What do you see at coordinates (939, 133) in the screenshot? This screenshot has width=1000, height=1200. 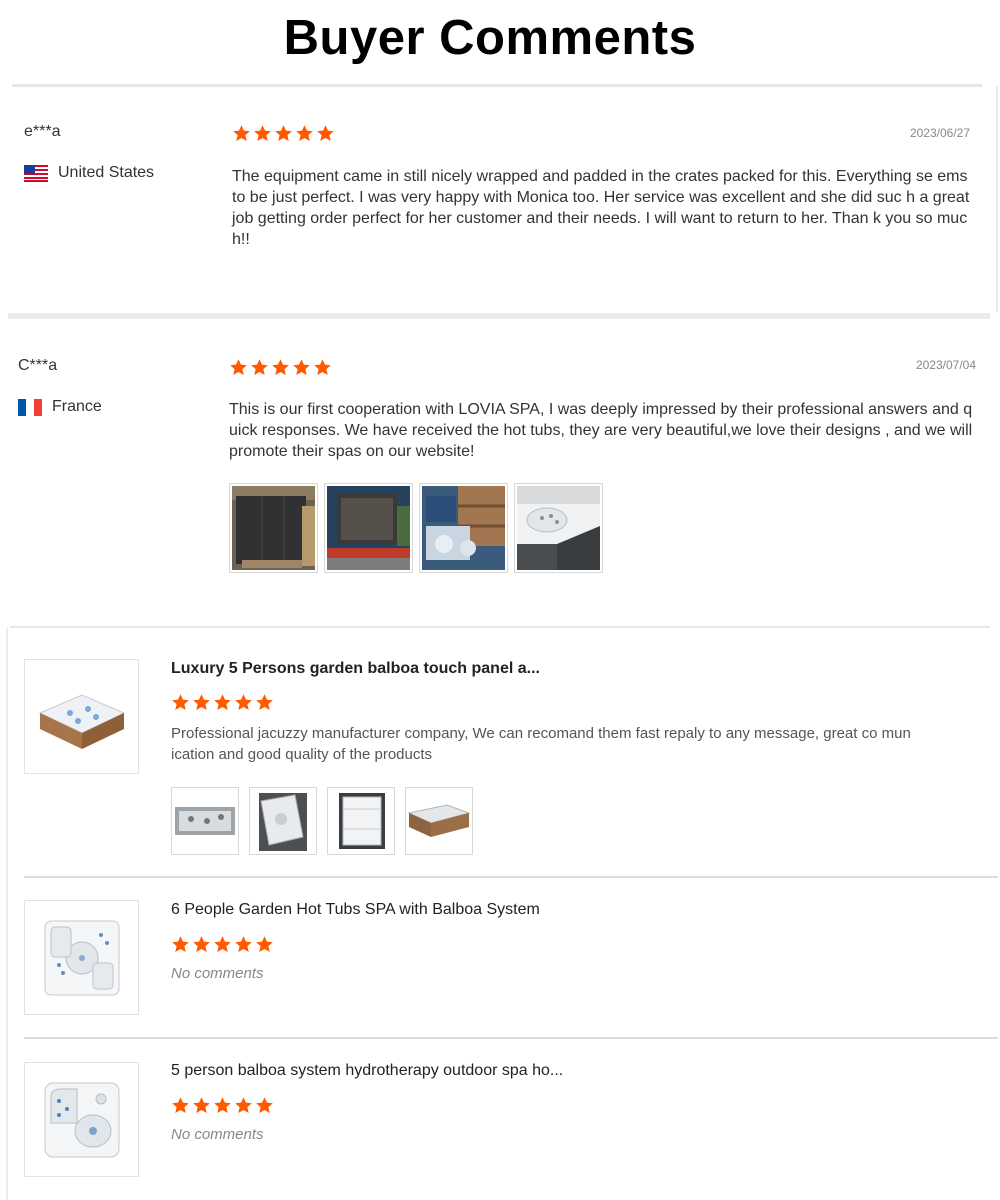 I see `review-date: 2023/06/27` at bounding box center [939, 133].